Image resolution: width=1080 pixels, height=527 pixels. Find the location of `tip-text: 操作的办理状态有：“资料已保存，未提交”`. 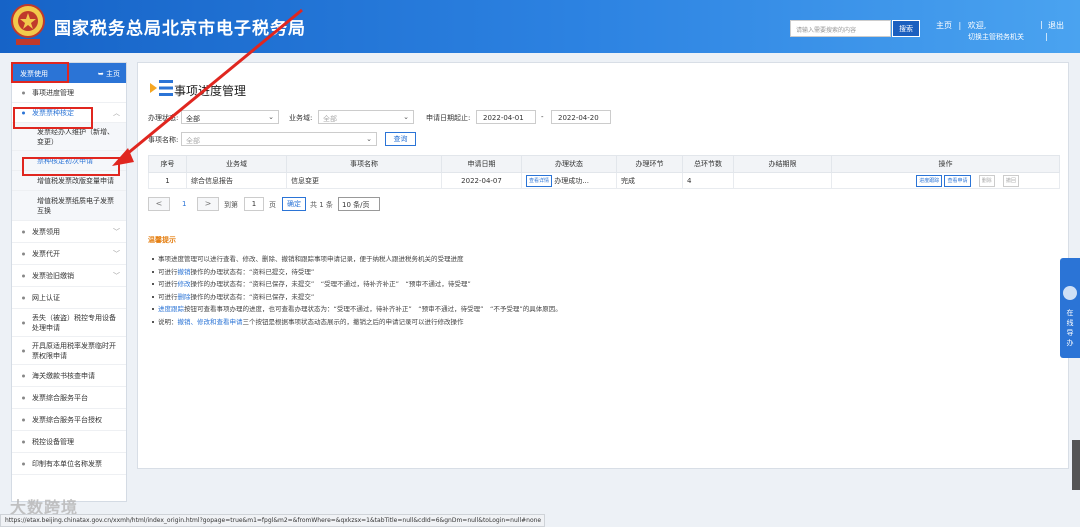

tip-text: 操作的办理状态有：“资料已保存，未提交” is located at coordinates (252, 296).